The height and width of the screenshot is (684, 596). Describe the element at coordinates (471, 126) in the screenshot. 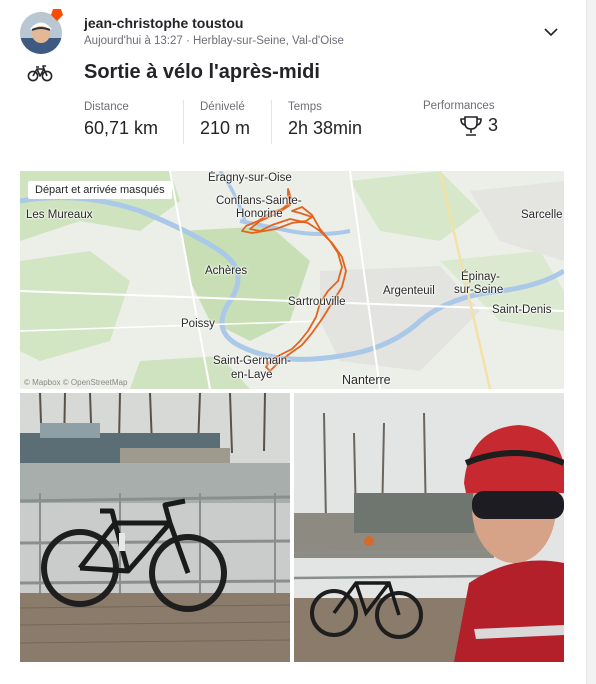

I see `trophy-icon` at that location.